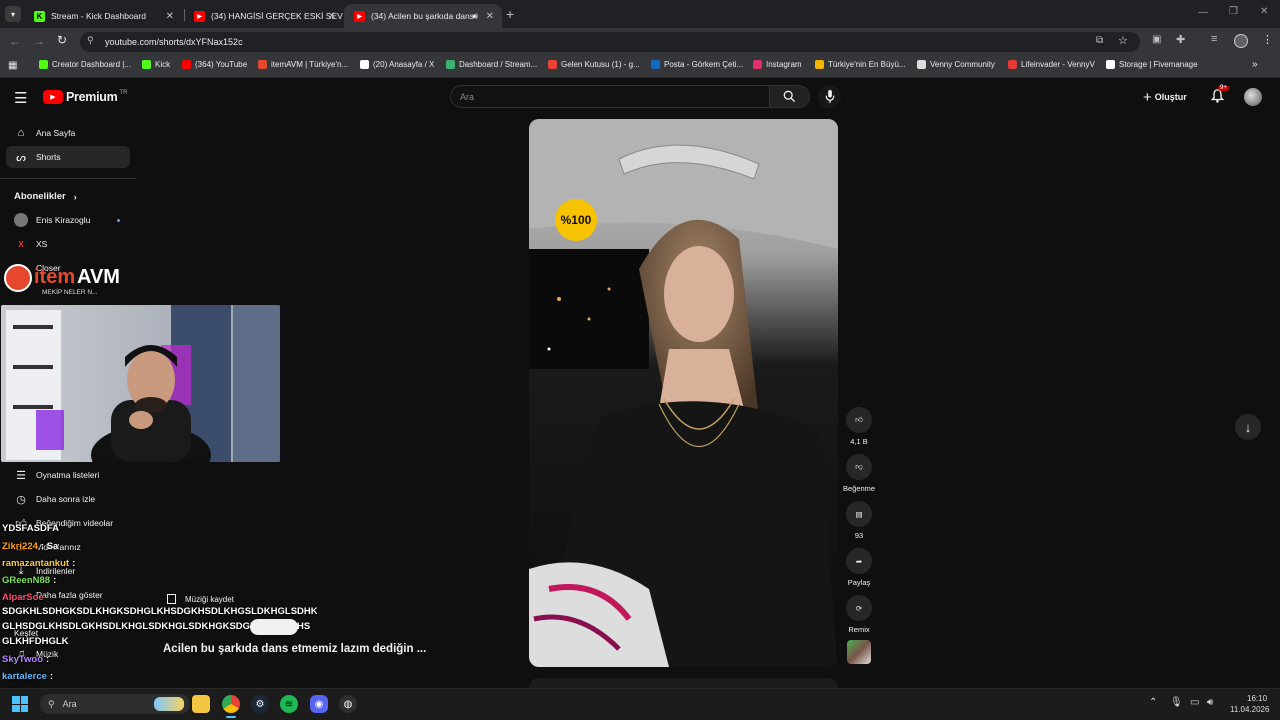  What do you see at coordinates (1248, 427) in the screenshot?
I see `next-short-button: ↓` at bounding box center [1248, 427].